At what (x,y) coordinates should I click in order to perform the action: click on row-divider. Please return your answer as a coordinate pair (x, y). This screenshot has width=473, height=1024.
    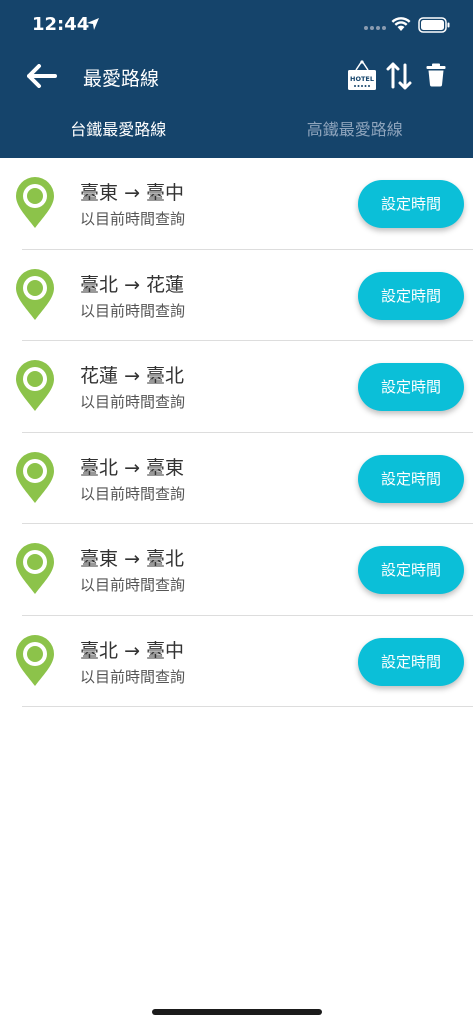
    Looking at the image, I should click on (247, 706).